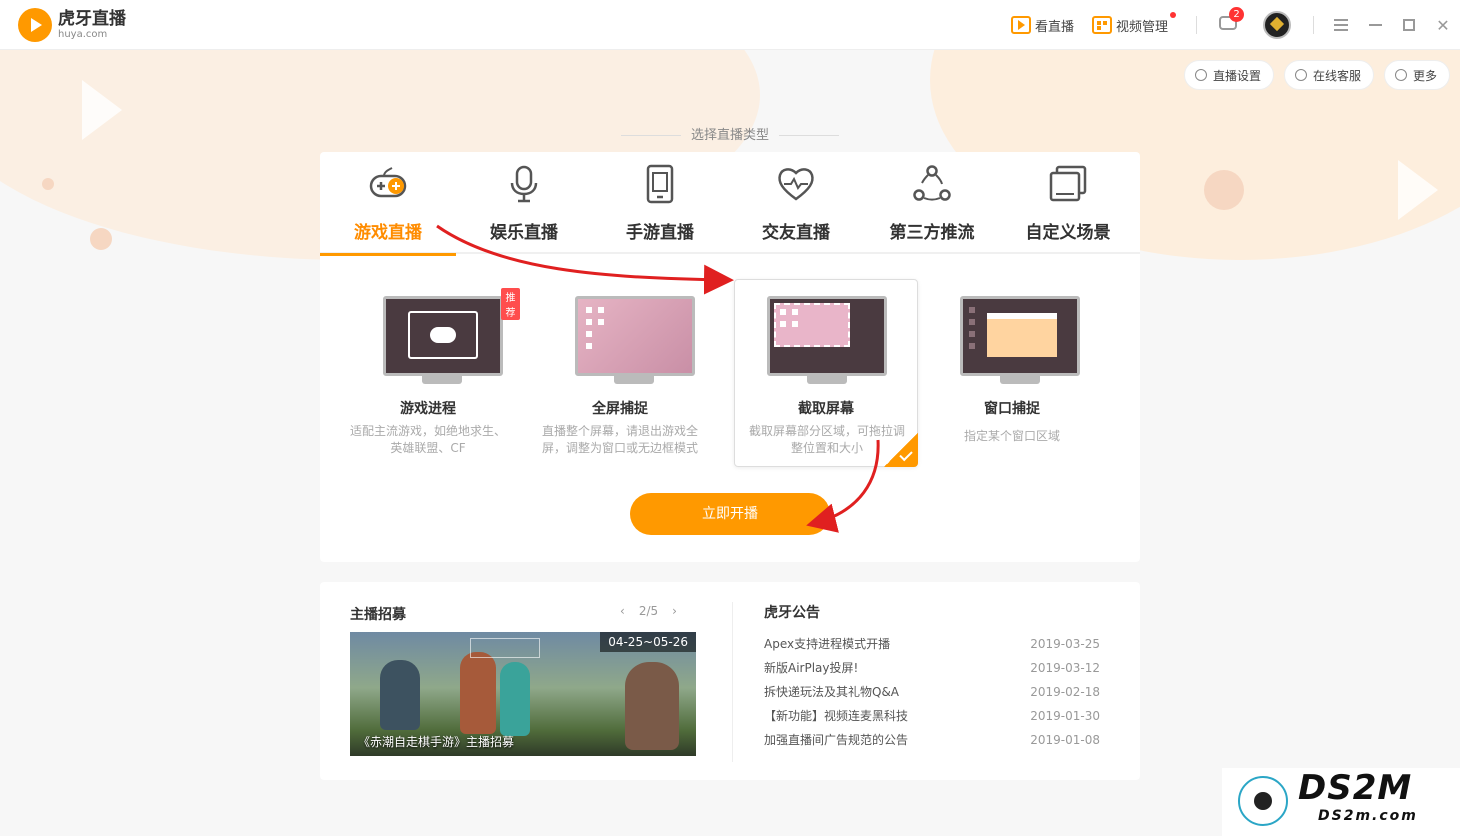 This screenshot has width=1460, height=836. What do you see at coordinates (932, 692) in the screenshot?
I see `notice-item: 拆快递玩法及其礼物Q&A 2019-02-18` at bounding box center [932, 692].